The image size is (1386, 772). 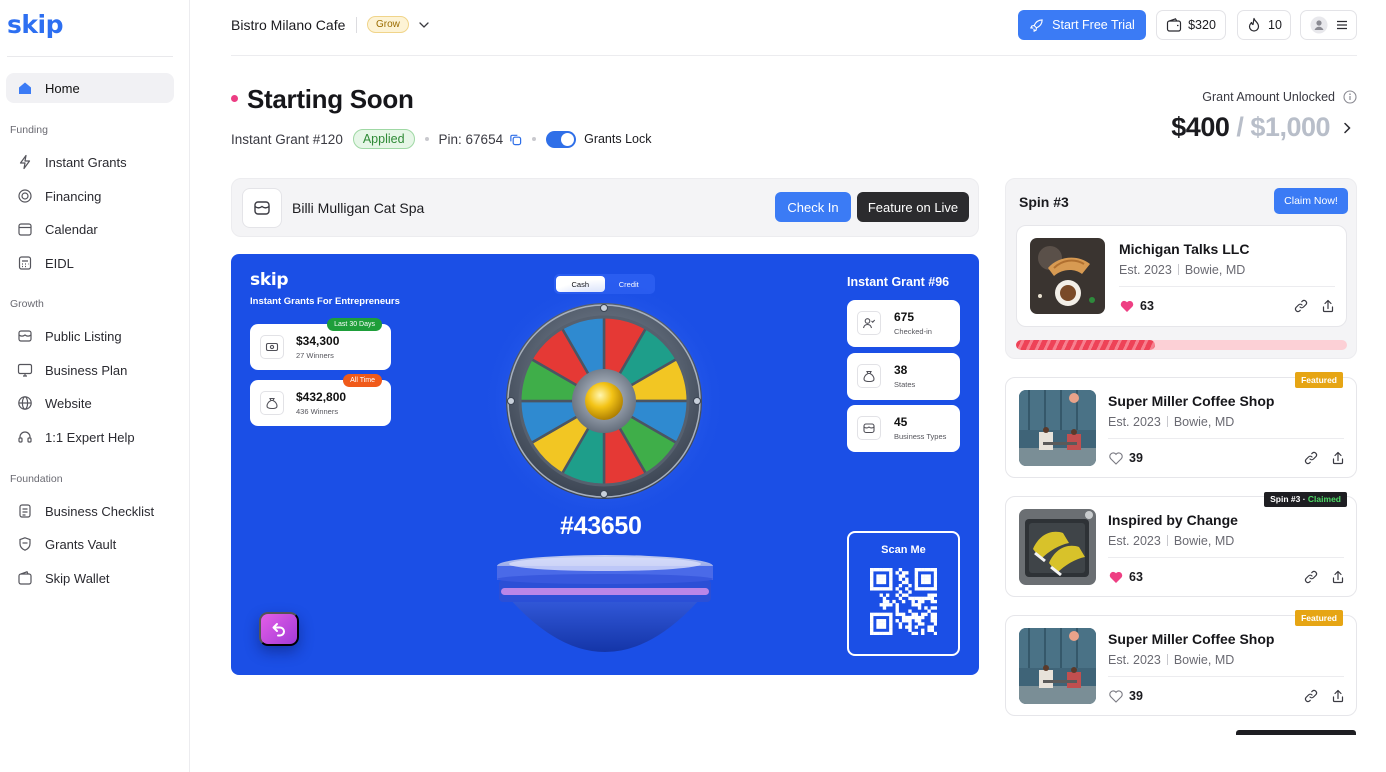 What do you see at coordinates (90, 196) in the screenshot?
I see `sidebar-item-financing: Financing` at bounding box center [90, 196].